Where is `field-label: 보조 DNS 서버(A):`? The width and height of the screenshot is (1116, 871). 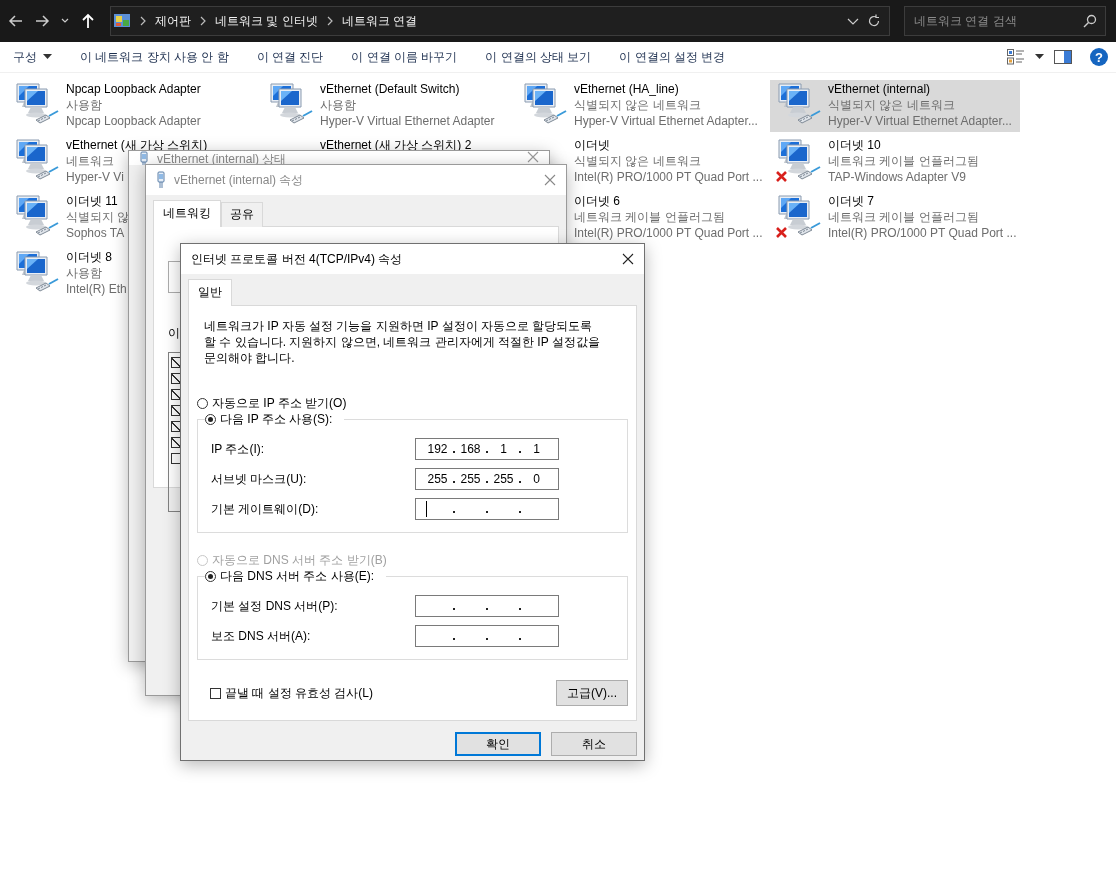
field-label: 보조 DNS 서버(A): is located at coordinates (261, 636).